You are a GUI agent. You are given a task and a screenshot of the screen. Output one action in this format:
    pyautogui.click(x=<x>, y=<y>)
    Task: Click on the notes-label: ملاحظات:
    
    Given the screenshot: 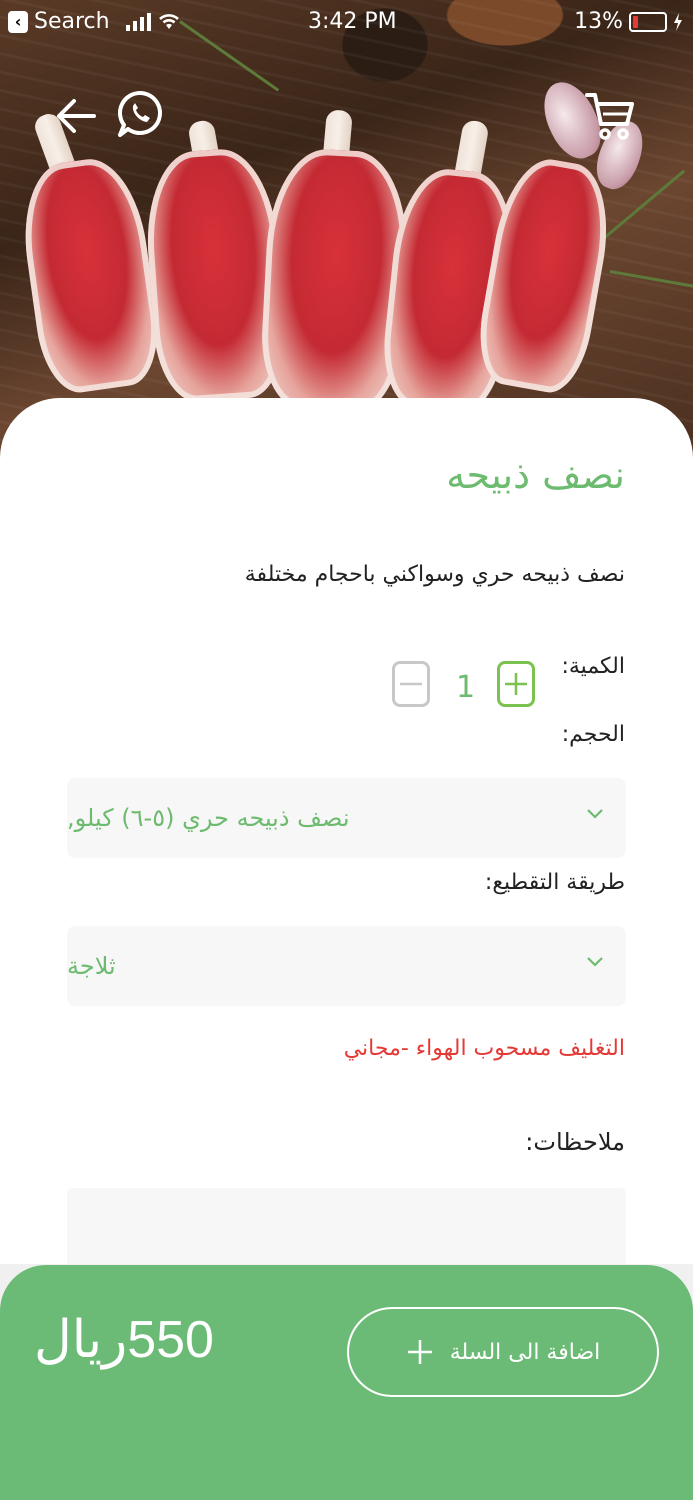 What is the action you would take?
    pyautogui.click(x=575, y=1142)
    